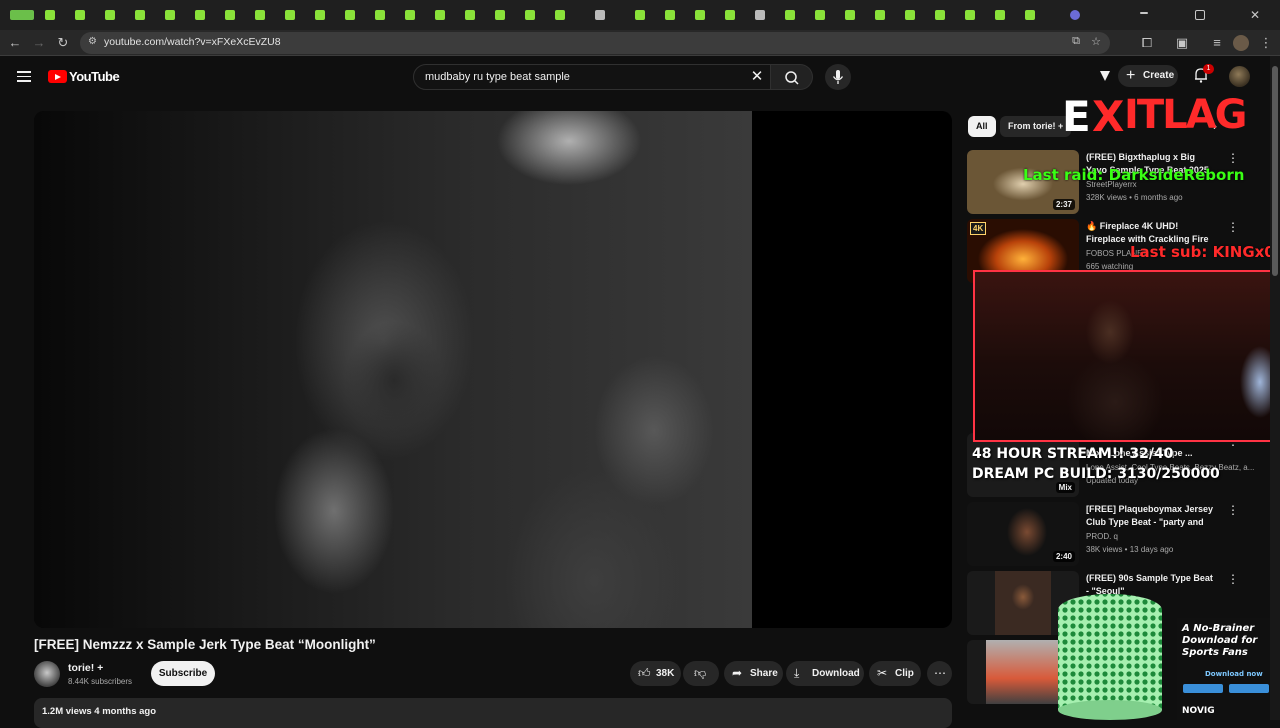 This screenshot has height=728, width=1280. What do you see at coordinates (592, 77) in the screenshot?
I see `search-input: mudbaby ru type beat sample ✕` at bounding box center [592, 77].